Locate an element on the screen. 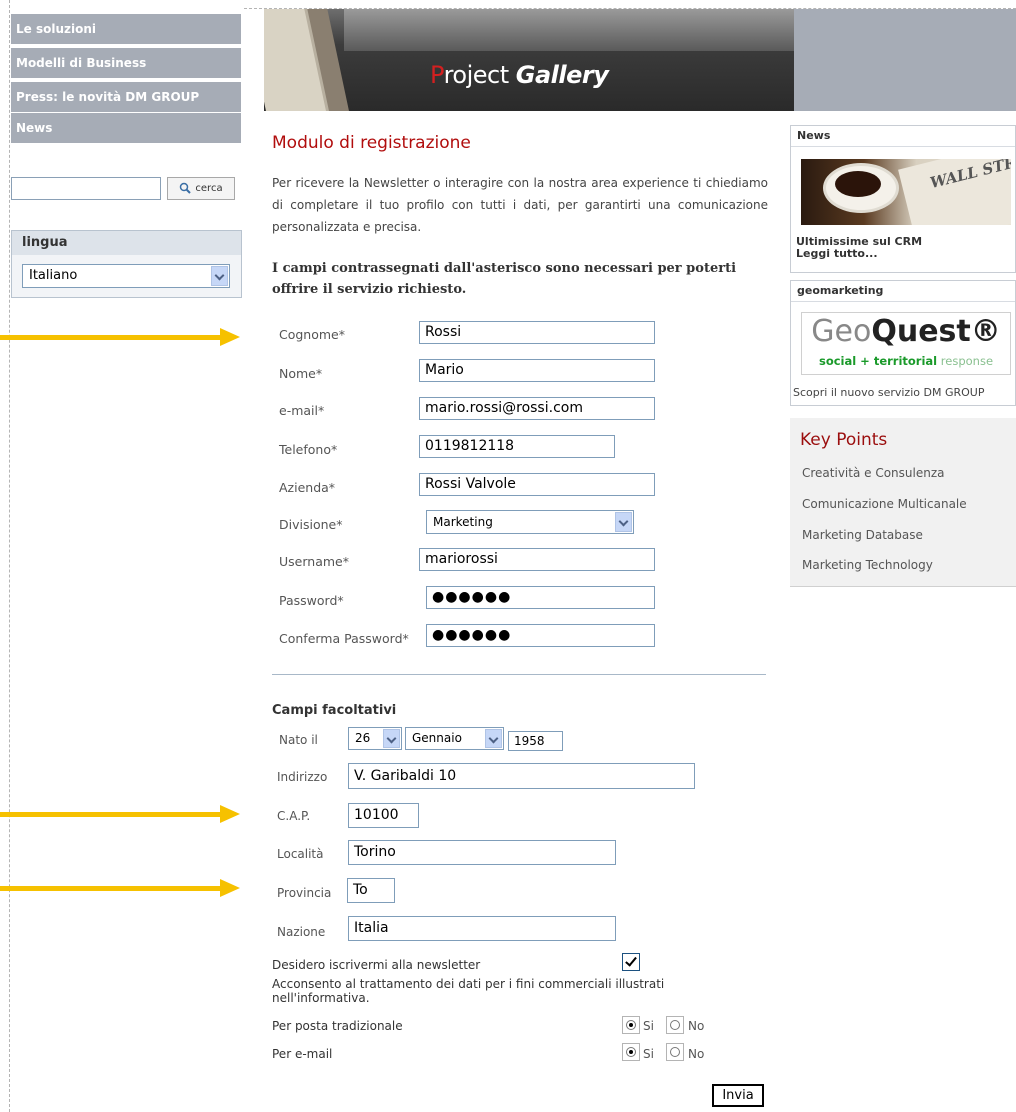 This screenshot has height=1112, width=1016. language-box: lingua Italiano is located at coordinates (126, 264).